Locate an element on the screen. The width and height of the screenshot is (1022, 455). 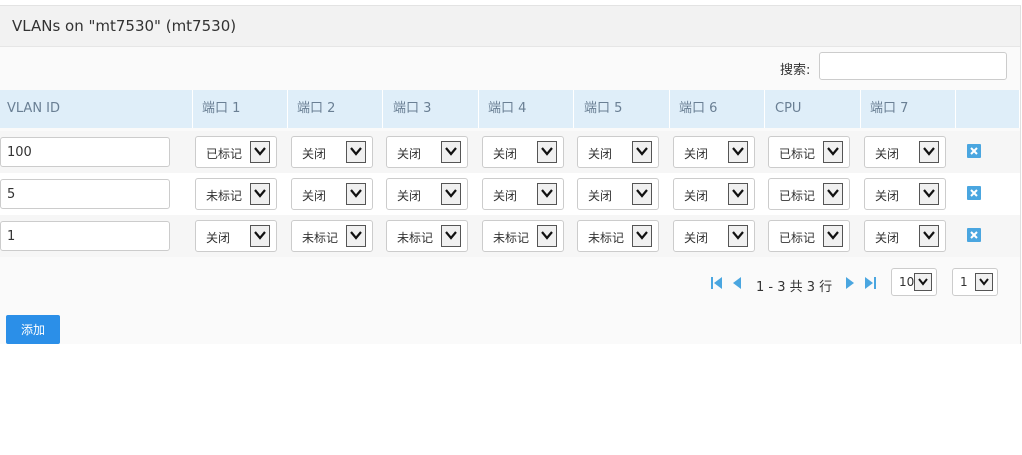
column-header-port-6: 端口 6 is located at coordinates (718, 109).